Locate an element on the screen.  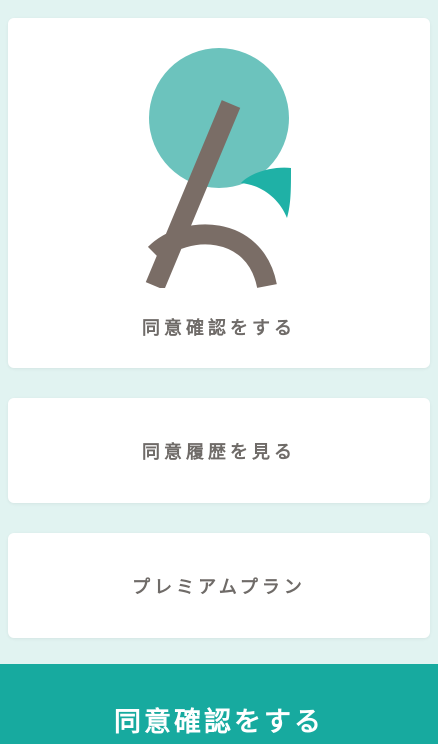
consent-check-cta-button: 同意確認をする is located at coordinates (219, 704).